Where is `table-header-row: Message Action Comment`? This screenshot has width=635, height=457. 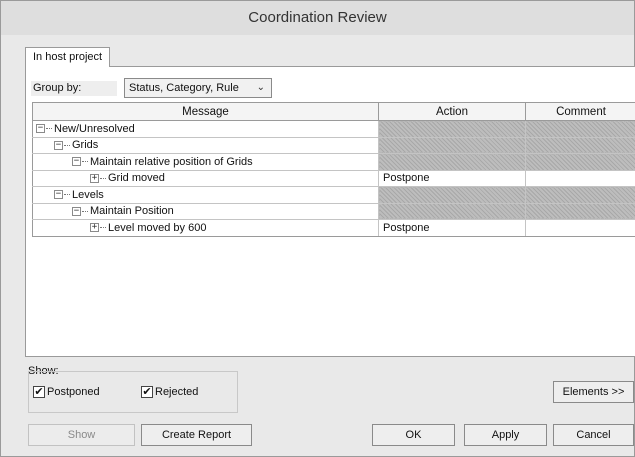
table-header-row: Message Action Comment is located at coordinates (333, 111).